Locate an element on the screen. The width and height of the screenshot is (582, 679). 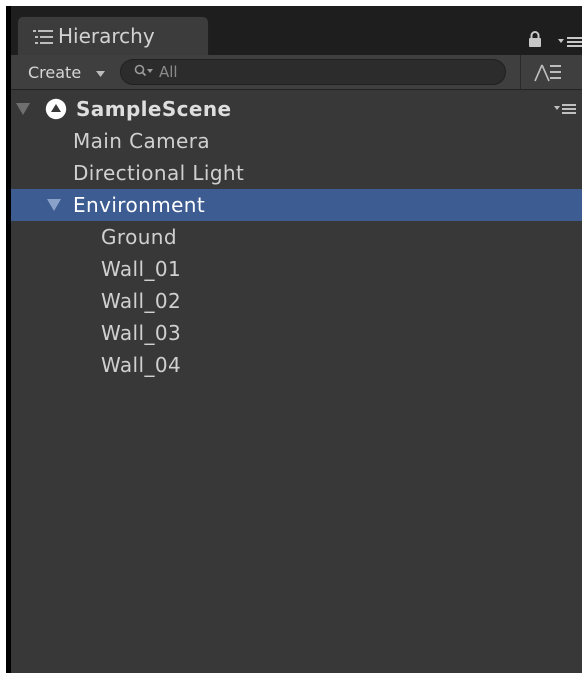
tab-bar: Hierarchy is located at coordinates (296, 30).